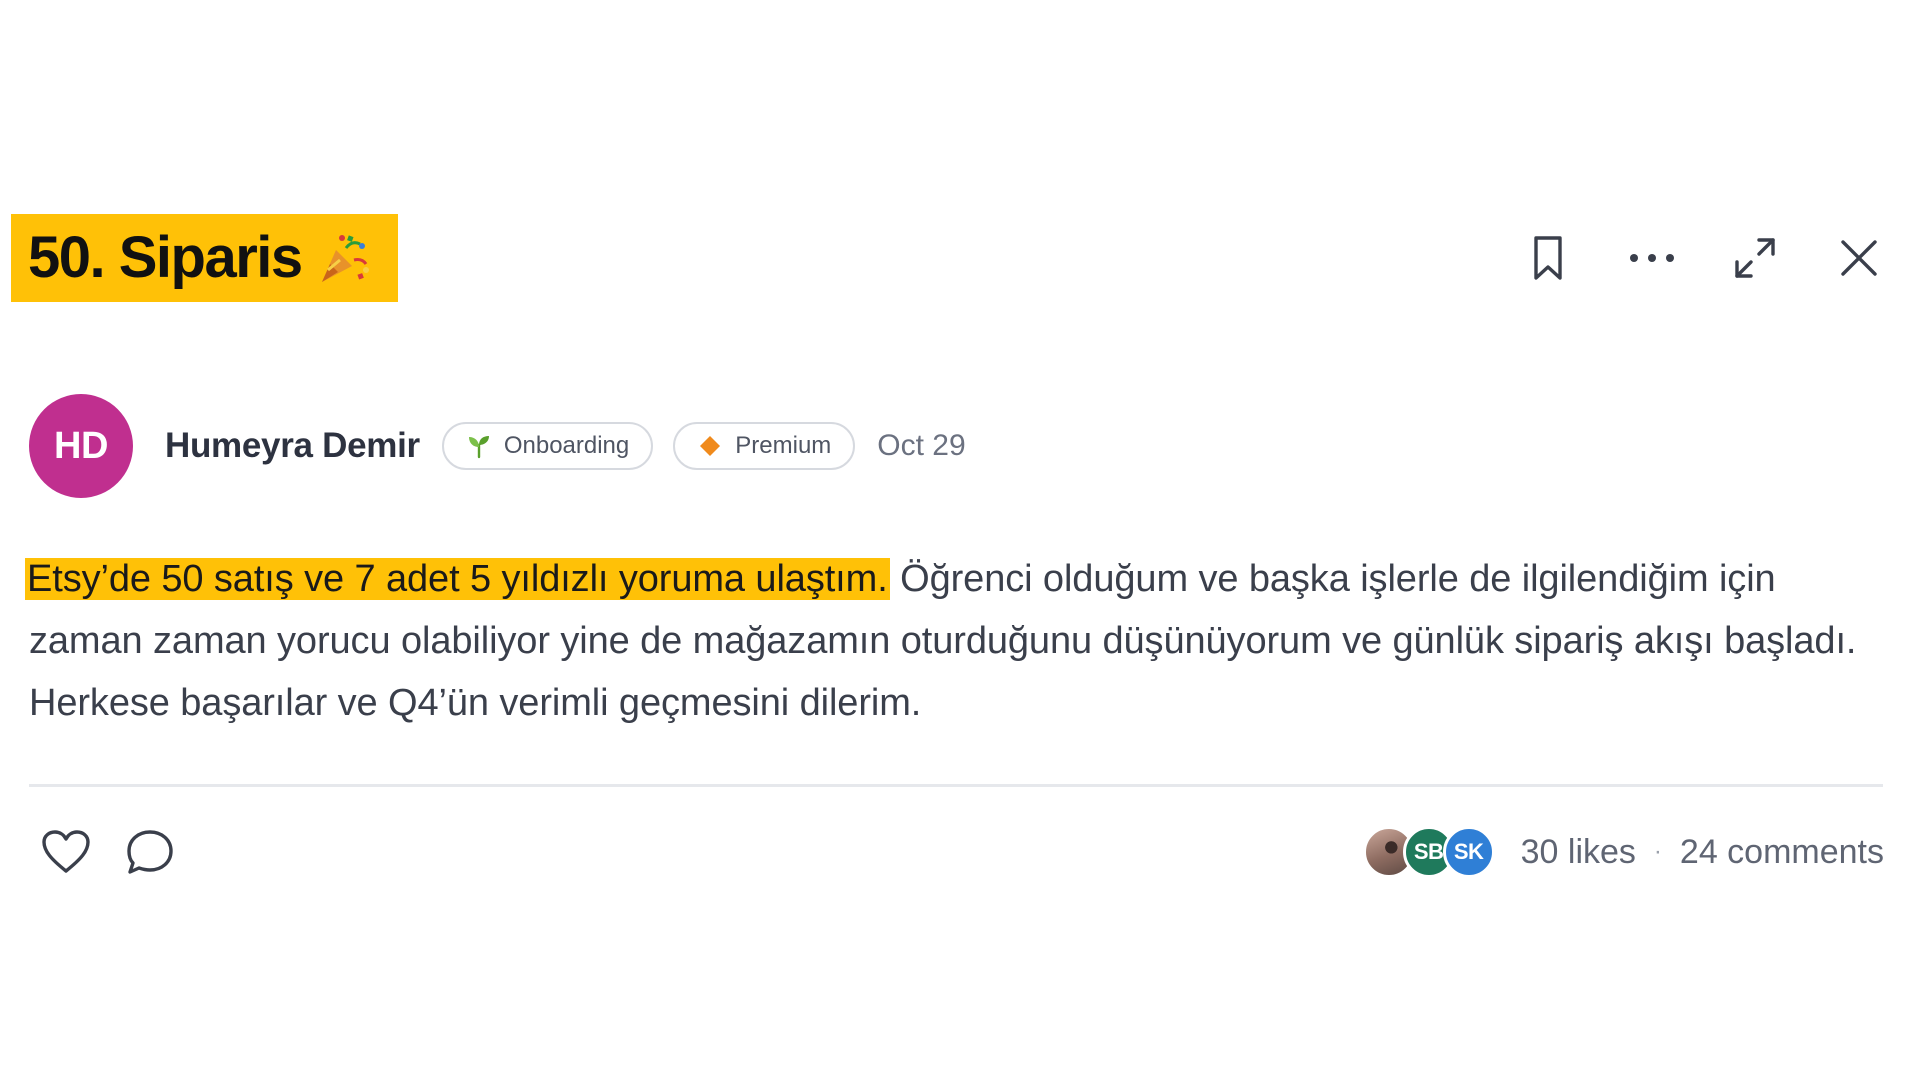  I want to click on reactor-avatars: SB SK, so click(1428, 852).